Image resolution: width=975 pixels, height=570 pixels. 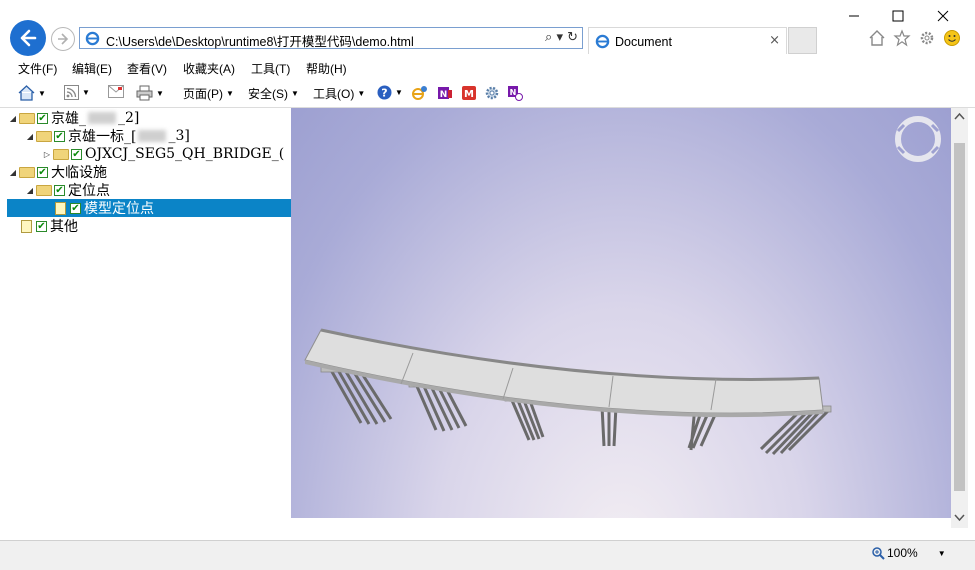 What do you see at coordinates (621, 523) in the screenshot?
I see `viewer-bottom-gap` at bounding box center [621, 523].